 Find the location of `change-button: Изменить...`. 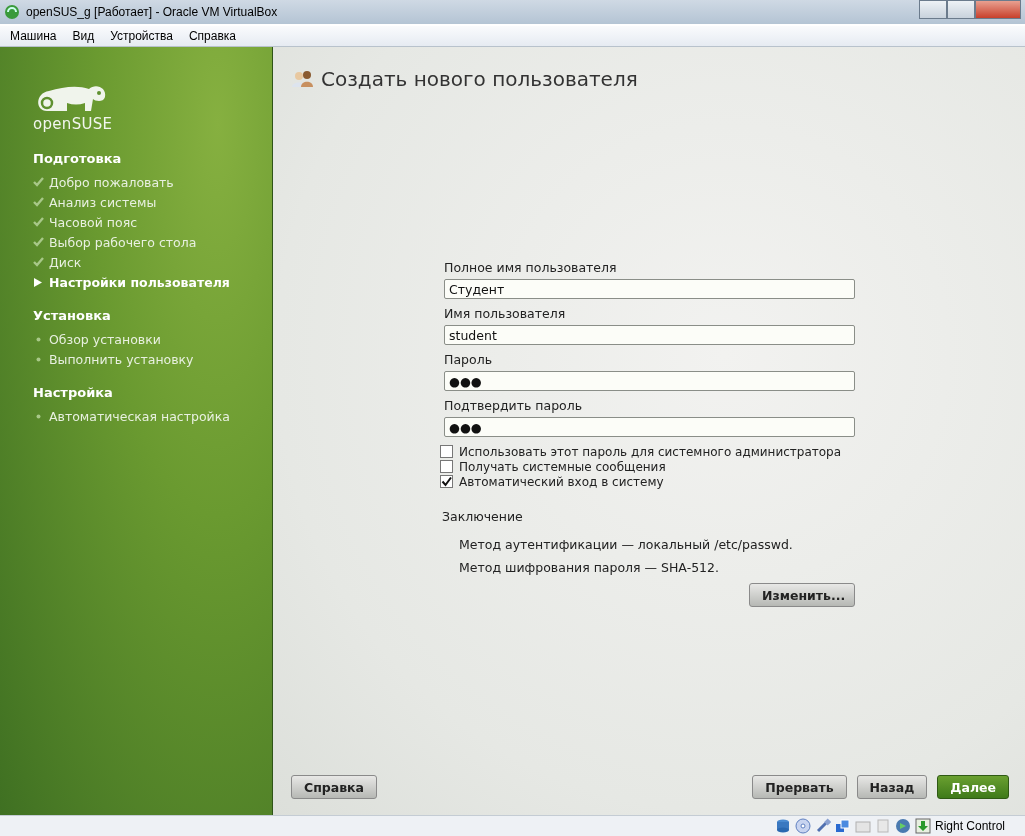

change-button: Изменить... is located at coordinates (802, 595).